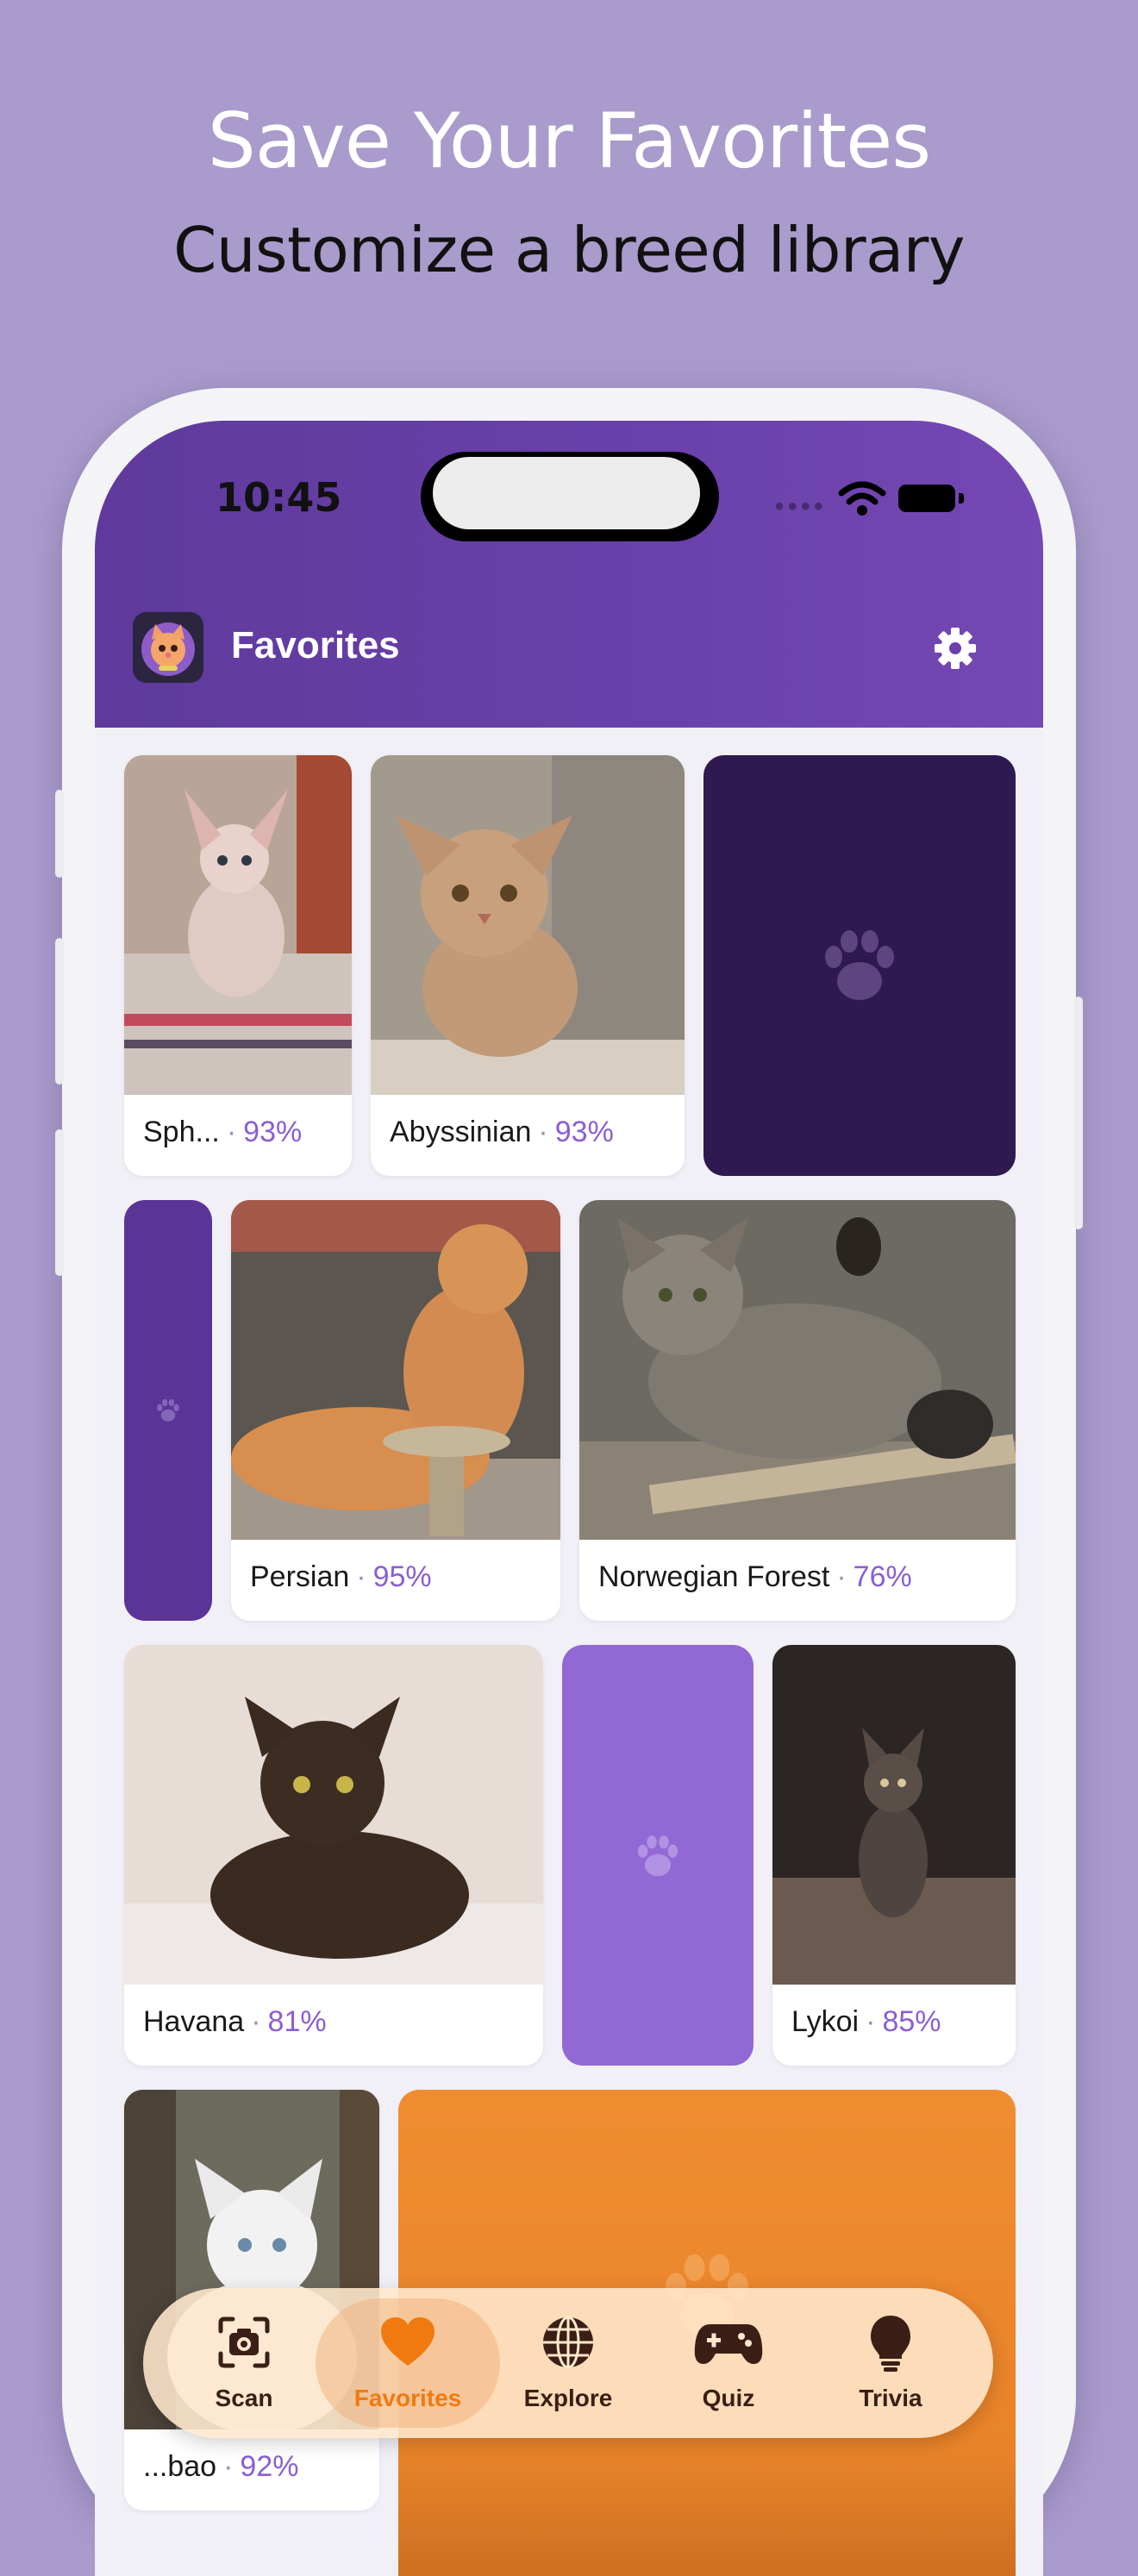 The width and height of the screenshot is (1138, 2576). I want to click on power-button, so click(1078, 1113).